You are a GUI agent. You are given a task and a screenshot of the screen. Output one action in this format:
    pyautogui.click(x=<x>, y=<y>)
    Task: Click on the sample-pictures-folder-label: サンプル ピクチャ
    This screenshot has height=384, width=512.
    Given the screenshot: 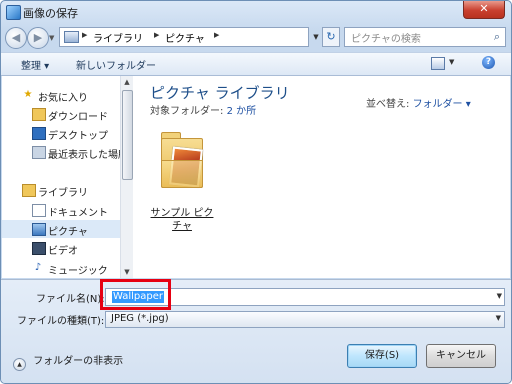 What is the action you would take?
    pyautogui.click(x=182, y=220)
    